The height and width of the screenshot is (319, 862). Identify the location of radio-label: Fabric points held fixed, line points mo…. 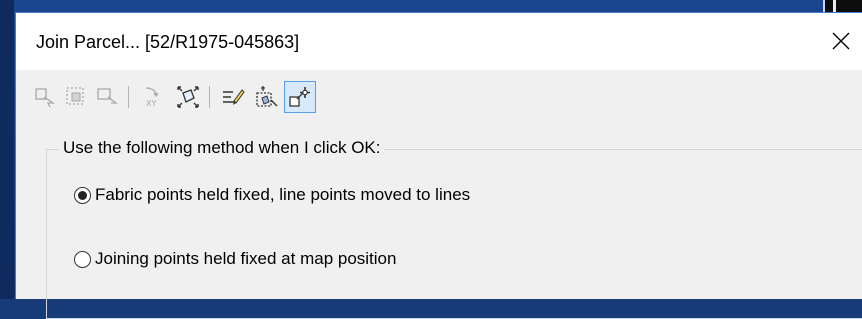
(283, 194).